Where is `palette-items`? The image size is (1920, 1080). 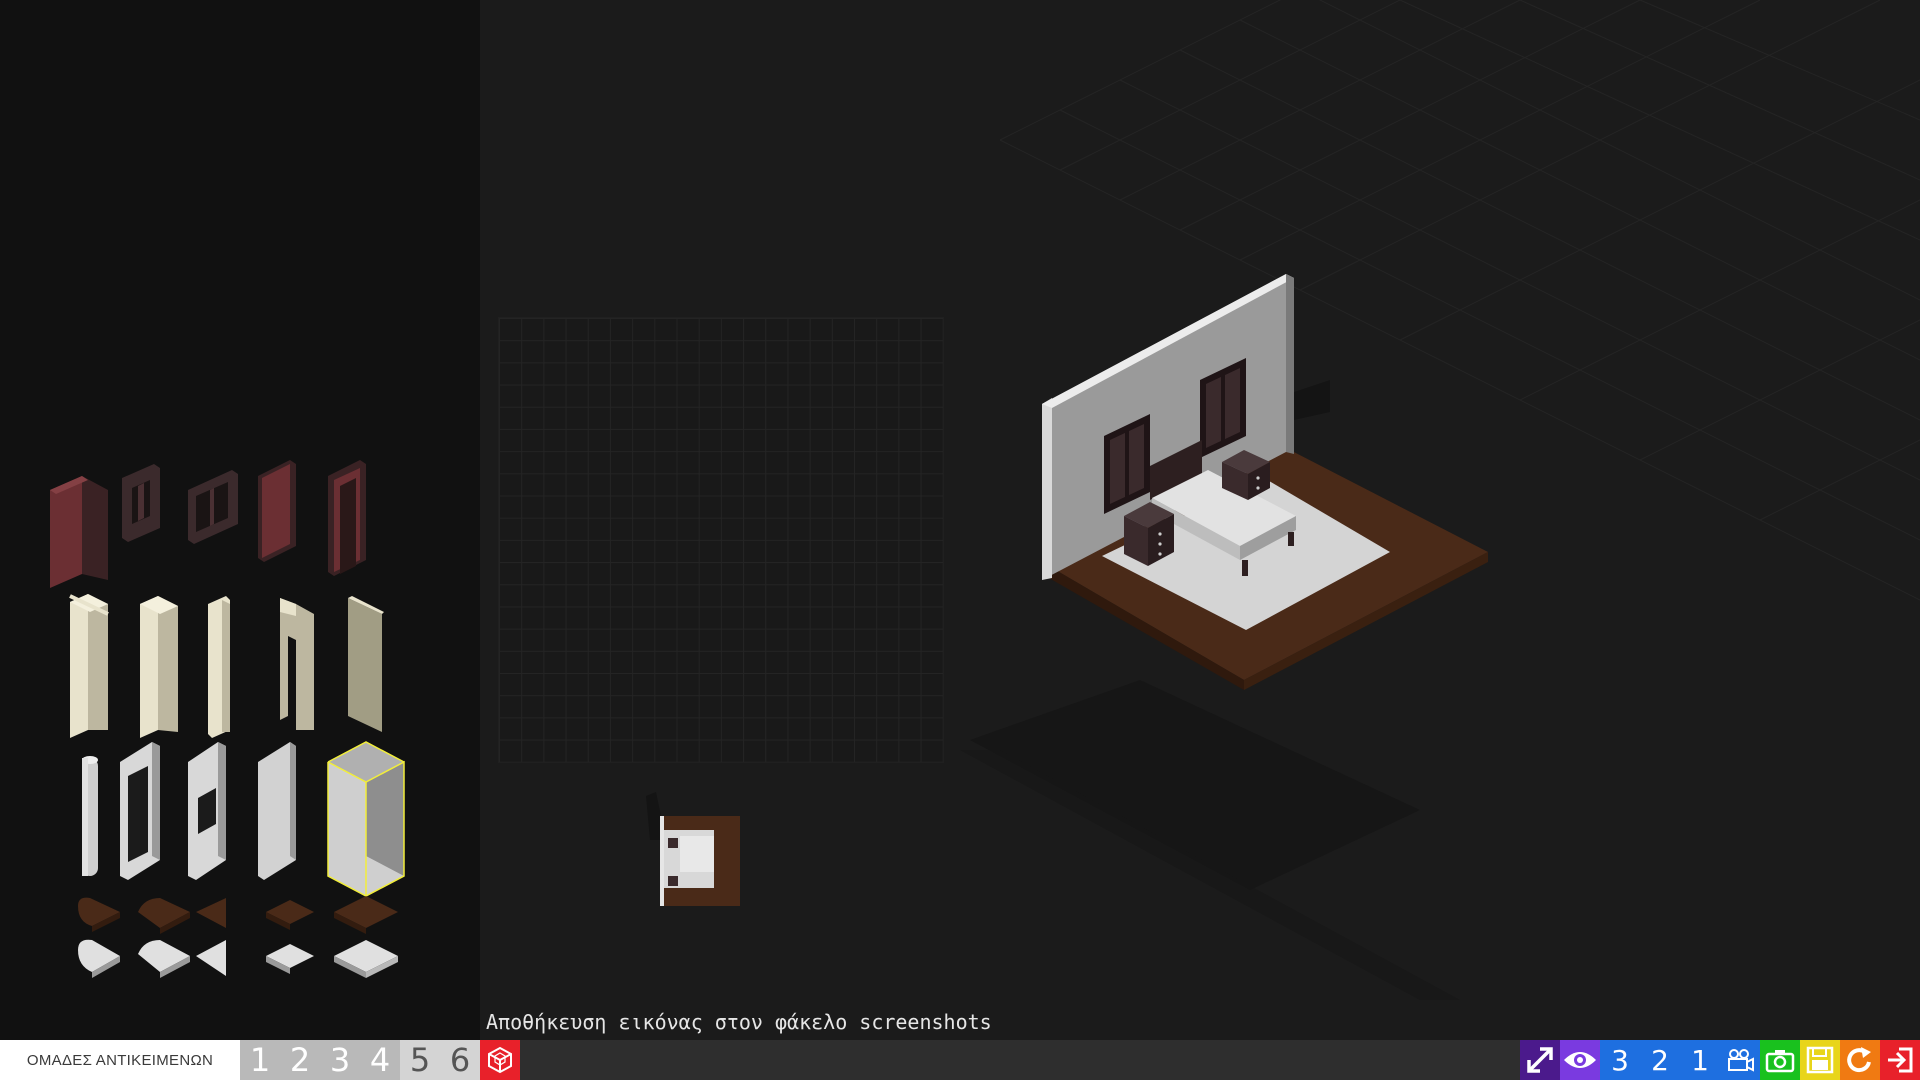 palette-items is located at coordinates (227, 719).